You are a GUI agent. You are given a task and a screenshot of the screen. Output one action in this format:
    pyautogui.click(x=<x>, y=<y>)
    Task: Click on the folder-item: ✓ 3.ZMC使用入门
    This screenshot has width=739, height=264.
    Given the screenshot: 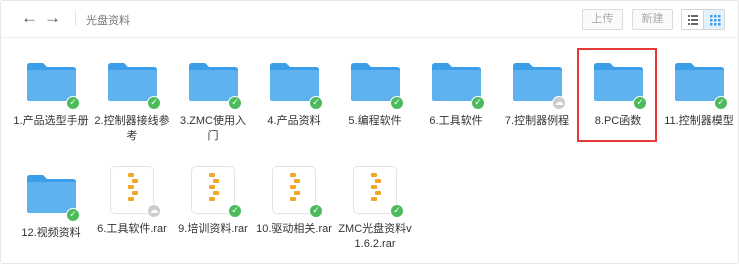 What is the action you would take?
    pyautogui.click(x=213, y=101)
    